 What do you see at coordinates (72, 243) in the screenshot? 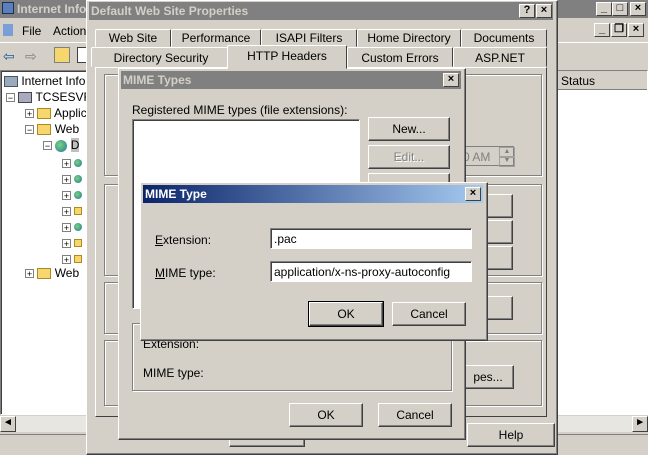
I see `tree-subitem-6: +` at bounding box center [72, 243].